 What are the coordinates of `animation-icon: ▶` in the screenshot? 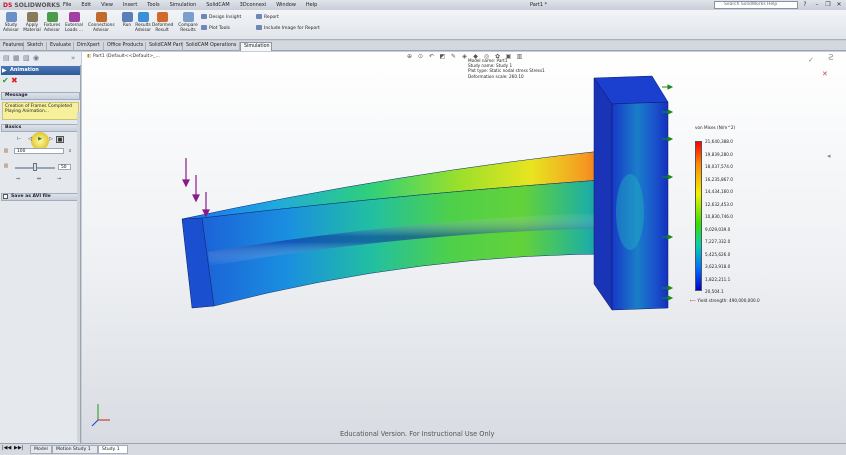 It's located at (4, 70).